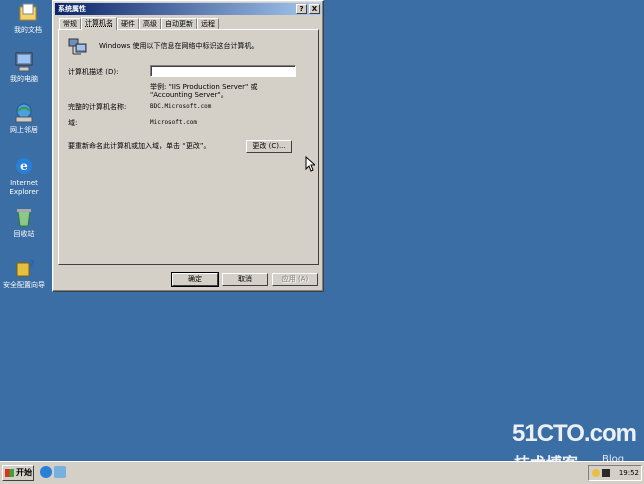 The image size is (644, 484). What do you see at coordinates (314, 9) in the screenshot?
I see `close-button: X` at bounding box center [314, 9].